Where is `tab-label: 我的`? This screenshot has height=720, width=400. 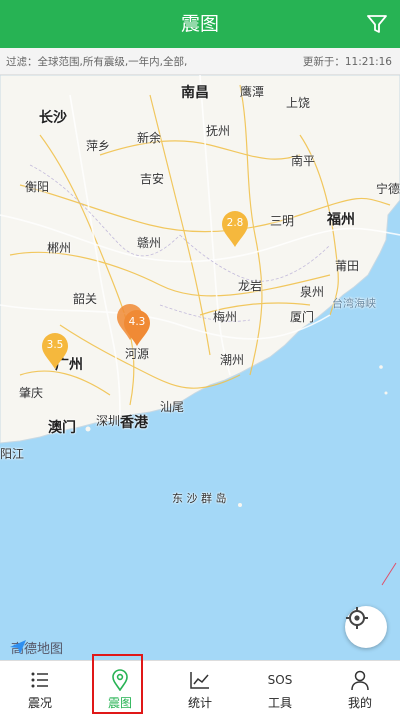
tab-label: 我的 is located at coordinates (359, 703).